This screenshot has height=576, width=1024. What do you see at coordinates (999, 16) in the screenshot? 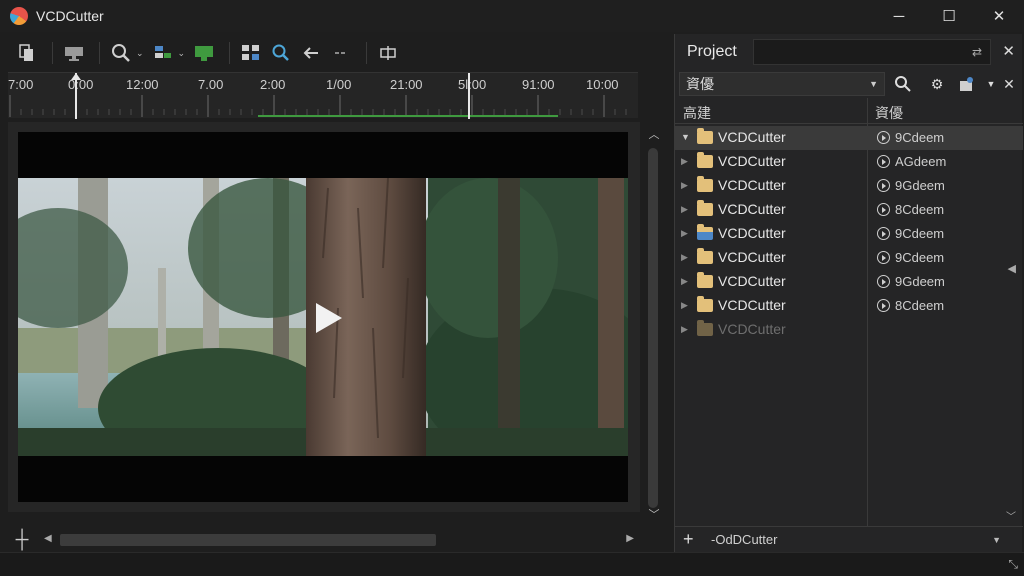
I see `close-button: ✕` at bounding box center [999, 16].